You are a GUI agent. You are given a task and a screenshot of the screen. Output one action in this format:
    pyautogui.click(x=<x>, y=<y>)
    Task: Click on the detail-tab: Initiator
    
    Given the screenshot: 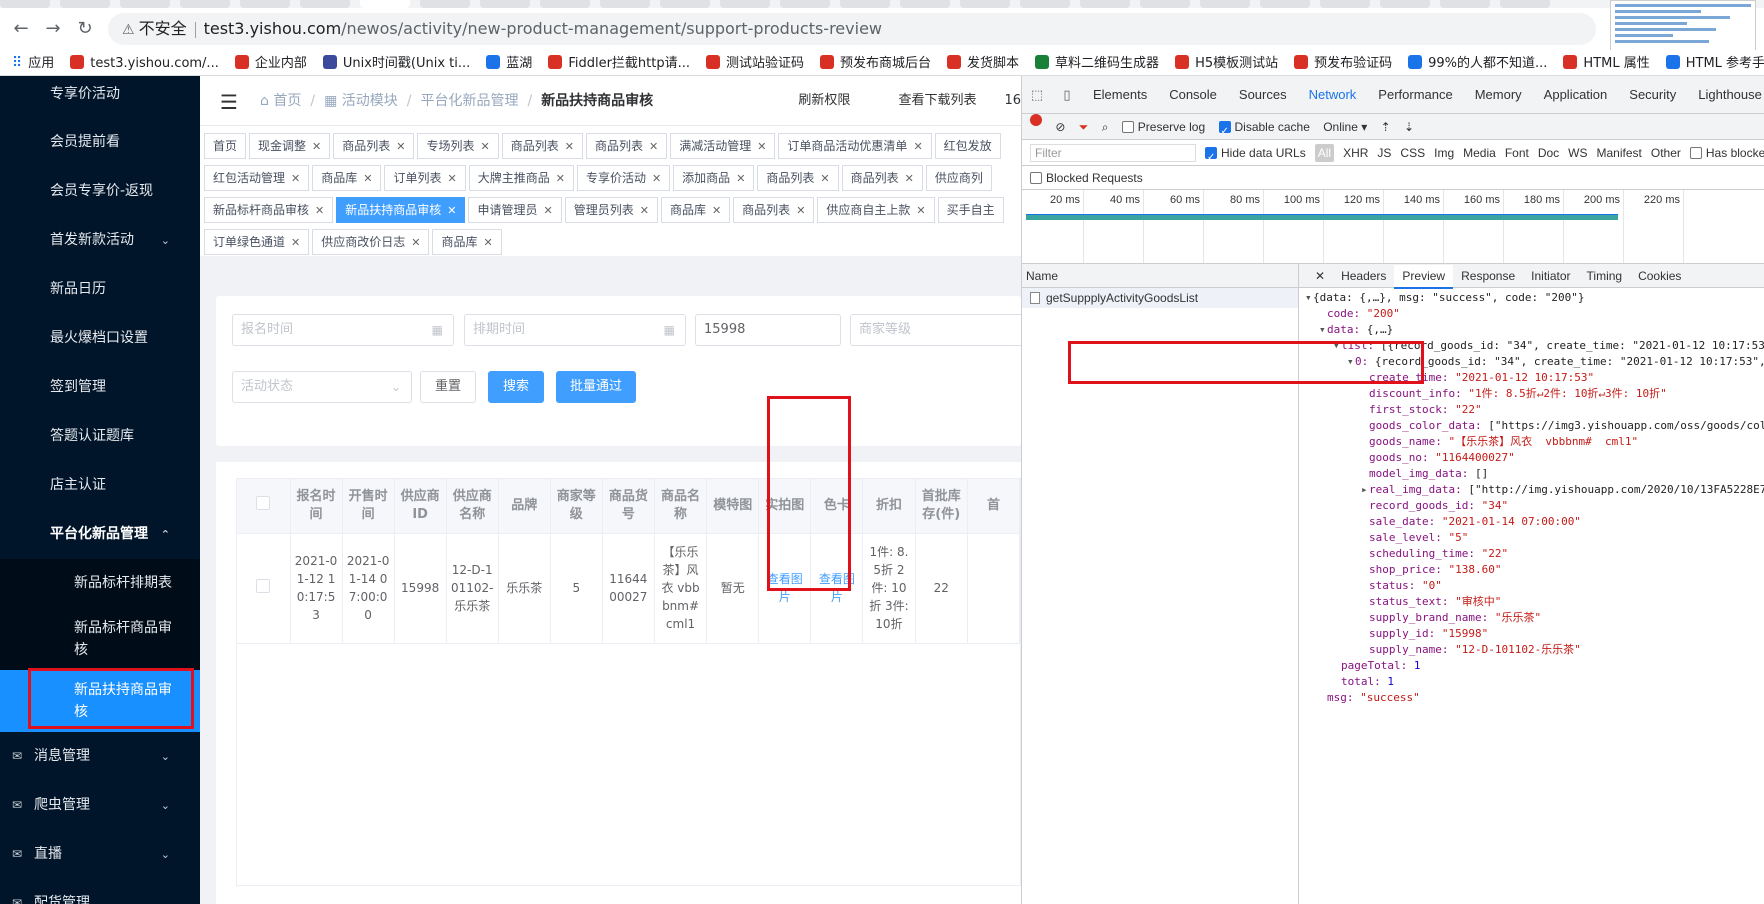 What is the action you would take?
    pyautogui.click(x=1550, y=276)
    